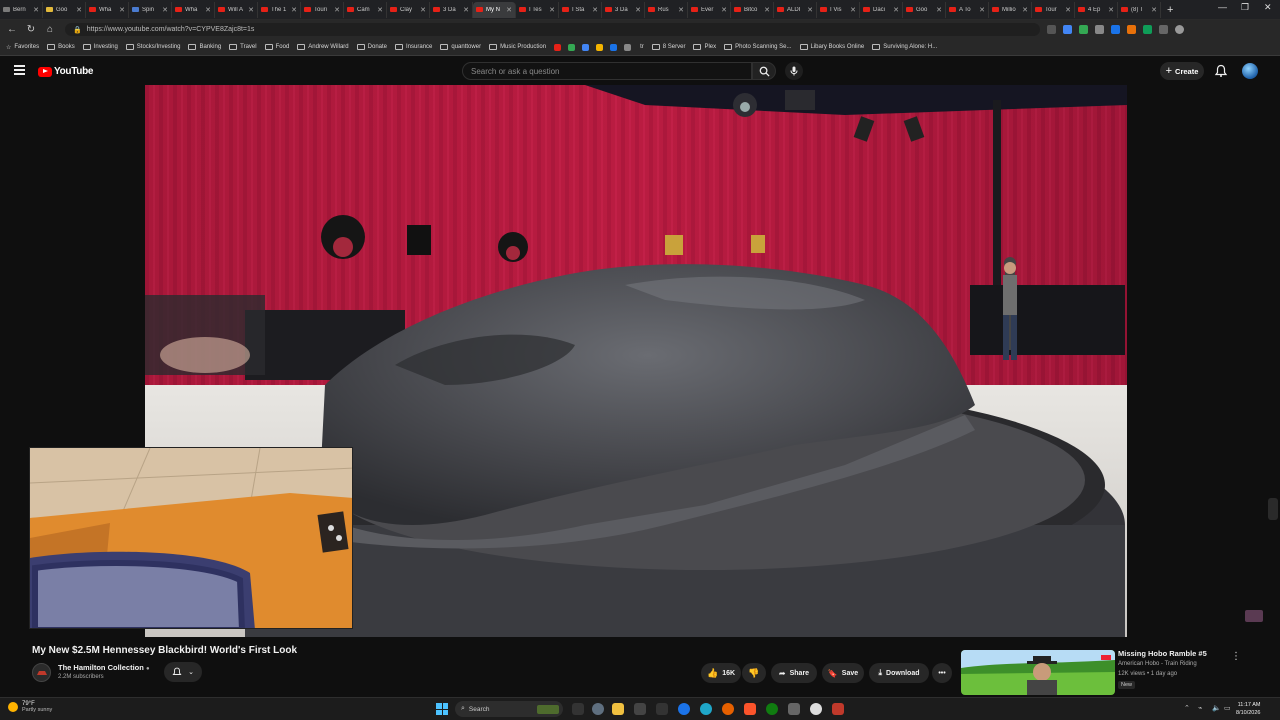 This screenshot has width=1280, height=720. I want to click on browser-tab: The 1 ✕, so click(279, 9).